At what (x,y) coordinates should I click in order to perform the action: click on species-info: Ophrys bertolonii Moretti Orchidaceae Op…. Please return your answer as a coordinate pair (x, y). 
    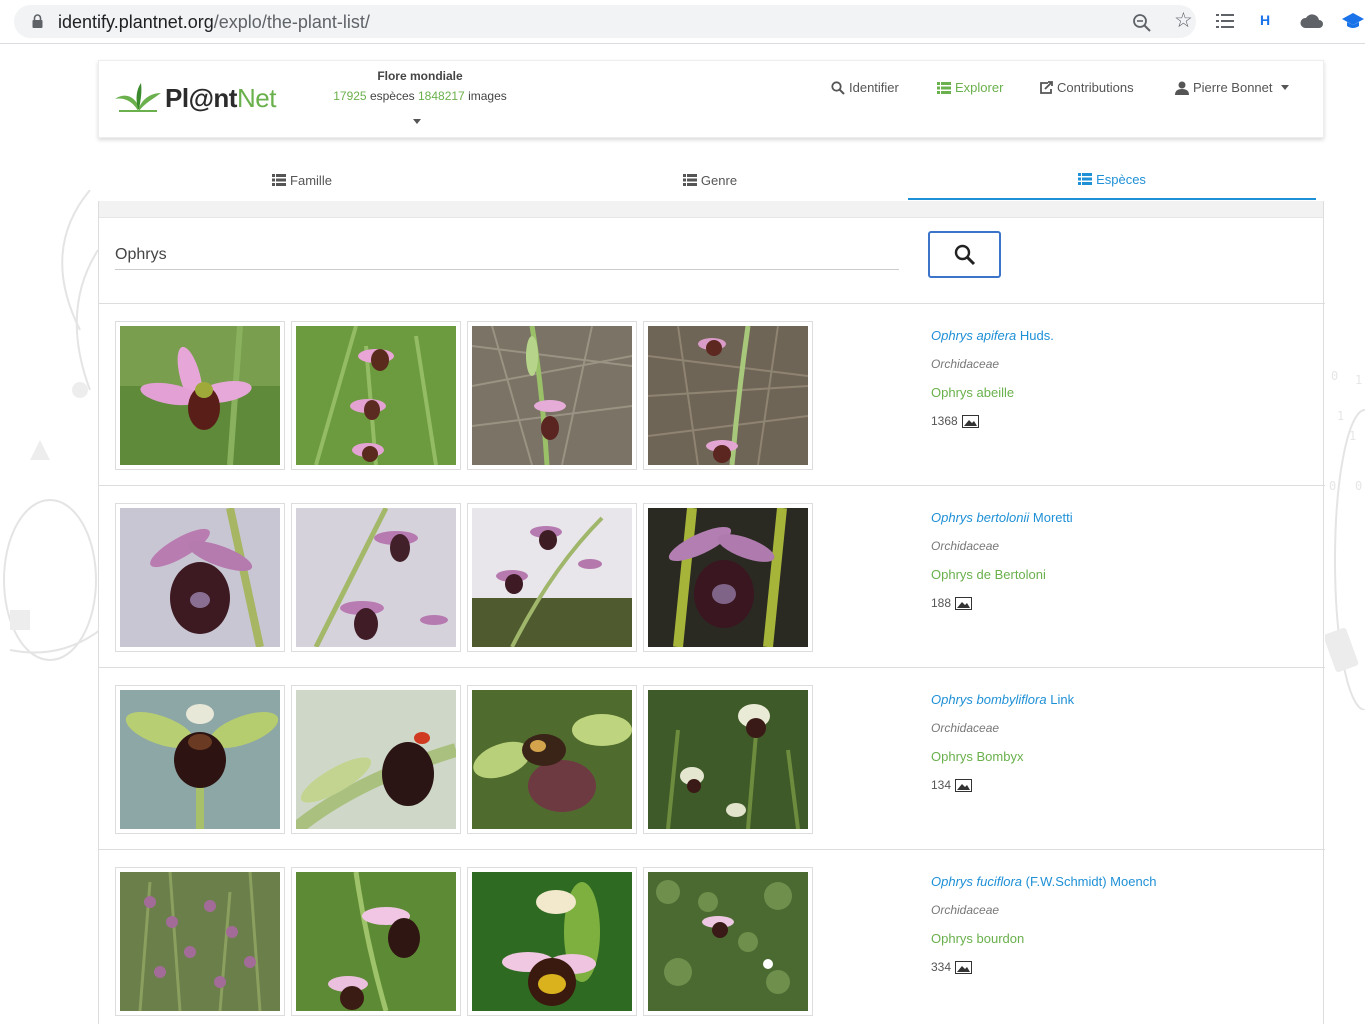
    Looking at the image, I should click on (1002, 560).